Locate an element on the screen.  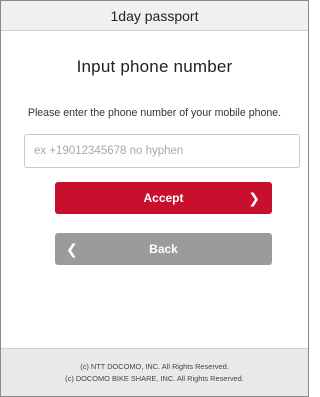
app-header: 1day passport is located at coordinates (154, 16).